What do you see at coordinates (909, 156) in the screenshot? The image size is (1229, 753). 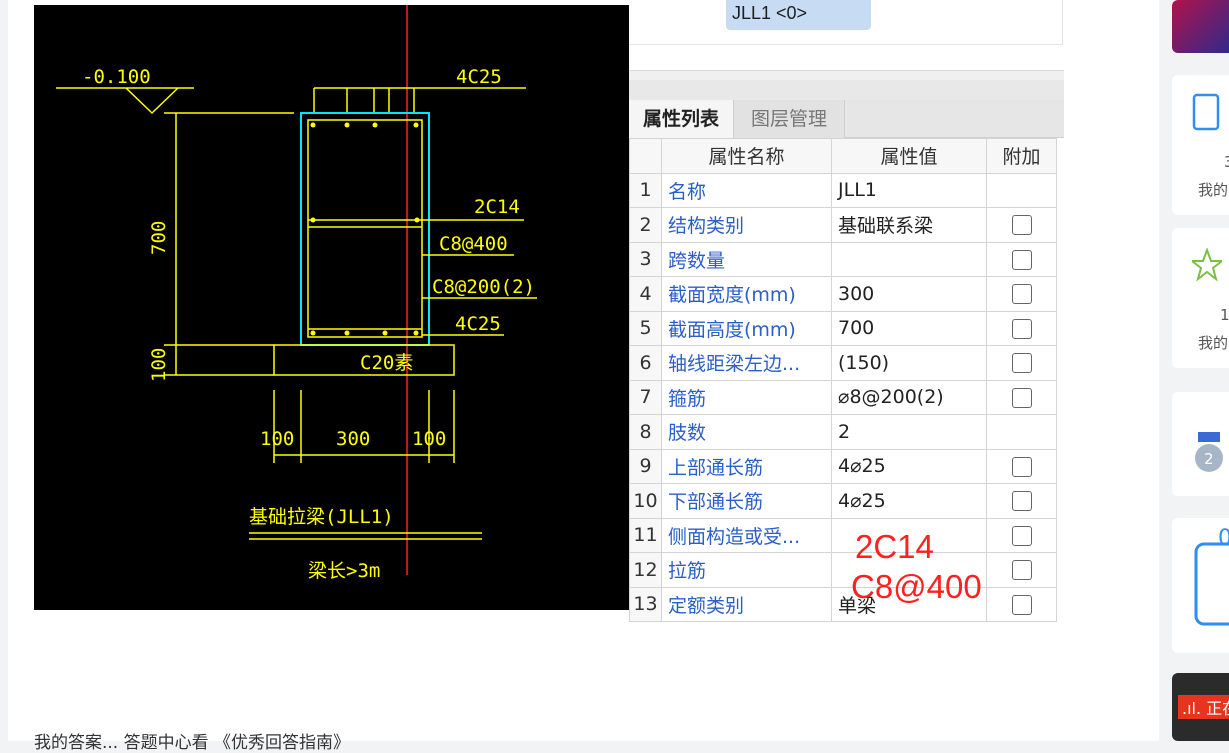 I see `column-header-value: 属性值` at bounding box center [909, 156].